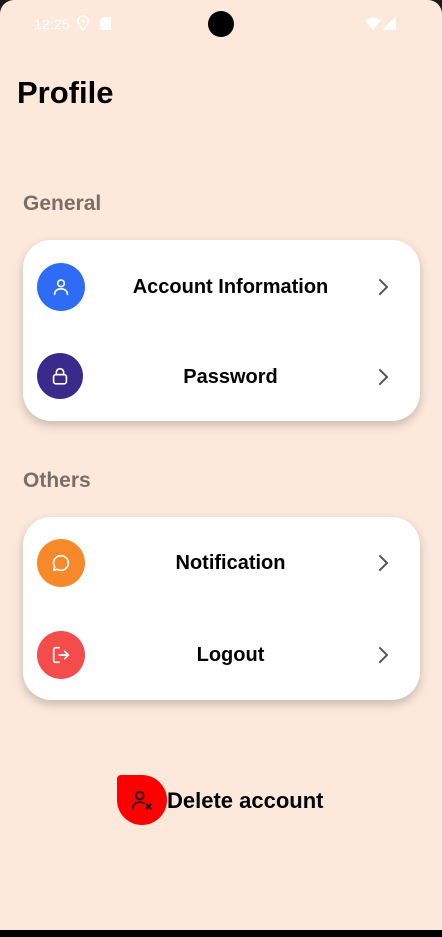 The height and width of the screenshot is (937, 442). I want to click on sim-card-icon, so click(105, 26).